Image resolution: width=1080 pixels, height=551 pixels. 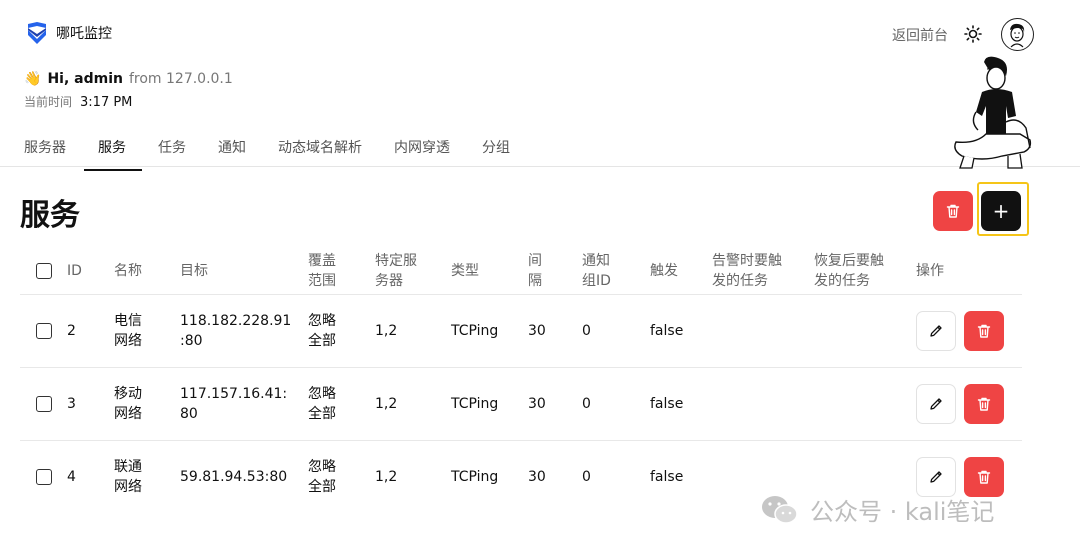 What do you see at coordinates (71, 404) in the screenshot?
I see `row-id: 3` at bounding box center [71, 404].